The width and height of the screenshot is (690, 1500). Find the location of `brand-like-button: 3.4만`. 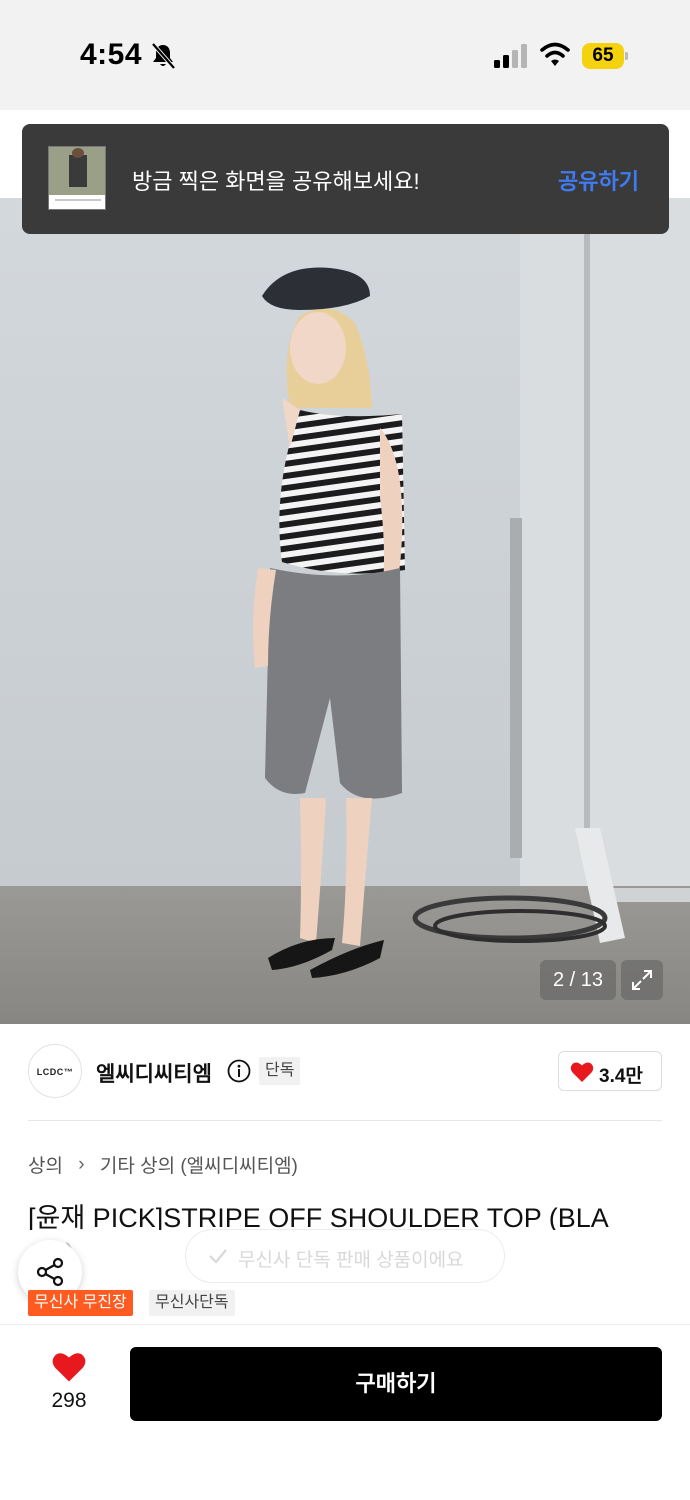

brand-like-button: 3.4만 is located at coordinates (610, 1071).